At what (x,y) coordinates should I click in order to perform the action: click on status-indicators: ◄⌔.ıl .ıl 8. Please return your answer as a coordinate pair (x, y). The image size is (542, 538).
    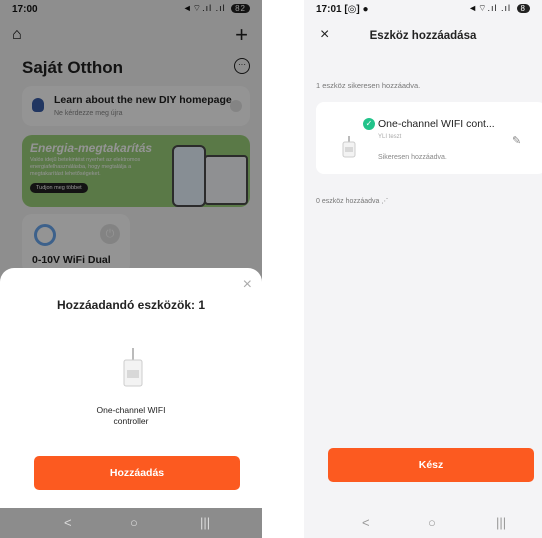
    Looking at the image, I should click on (499, 8).